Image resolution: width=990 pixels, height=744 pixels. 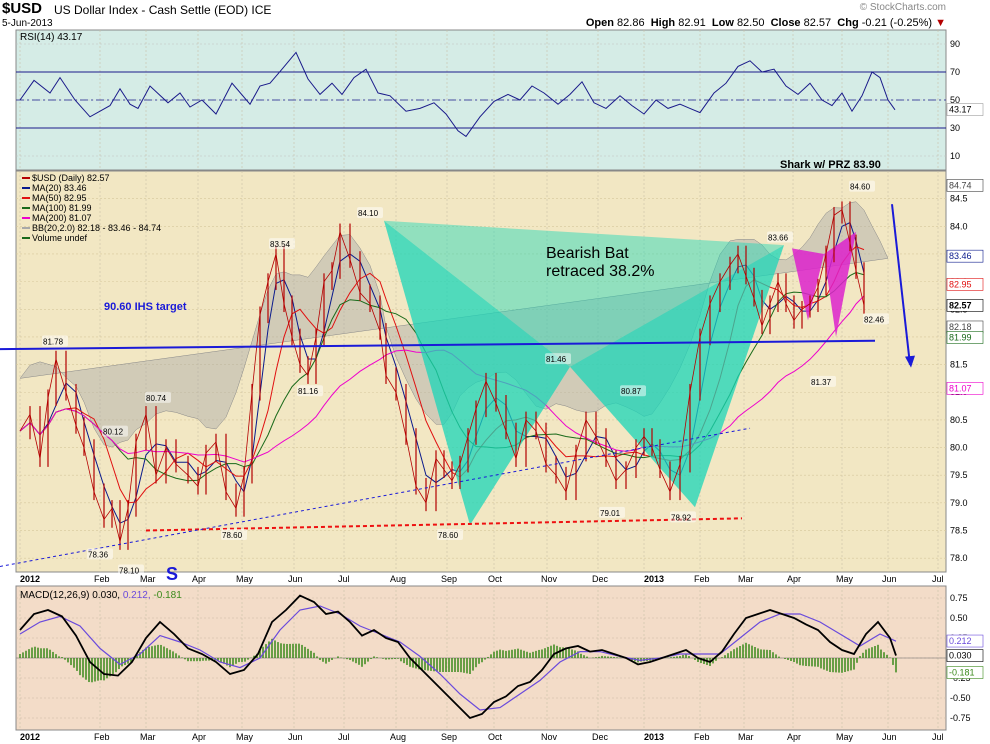 What do you see at coordinates (600, 737) in the screenshot?
I see `macd-x-label: Dec` at bounding box center [600, 737].